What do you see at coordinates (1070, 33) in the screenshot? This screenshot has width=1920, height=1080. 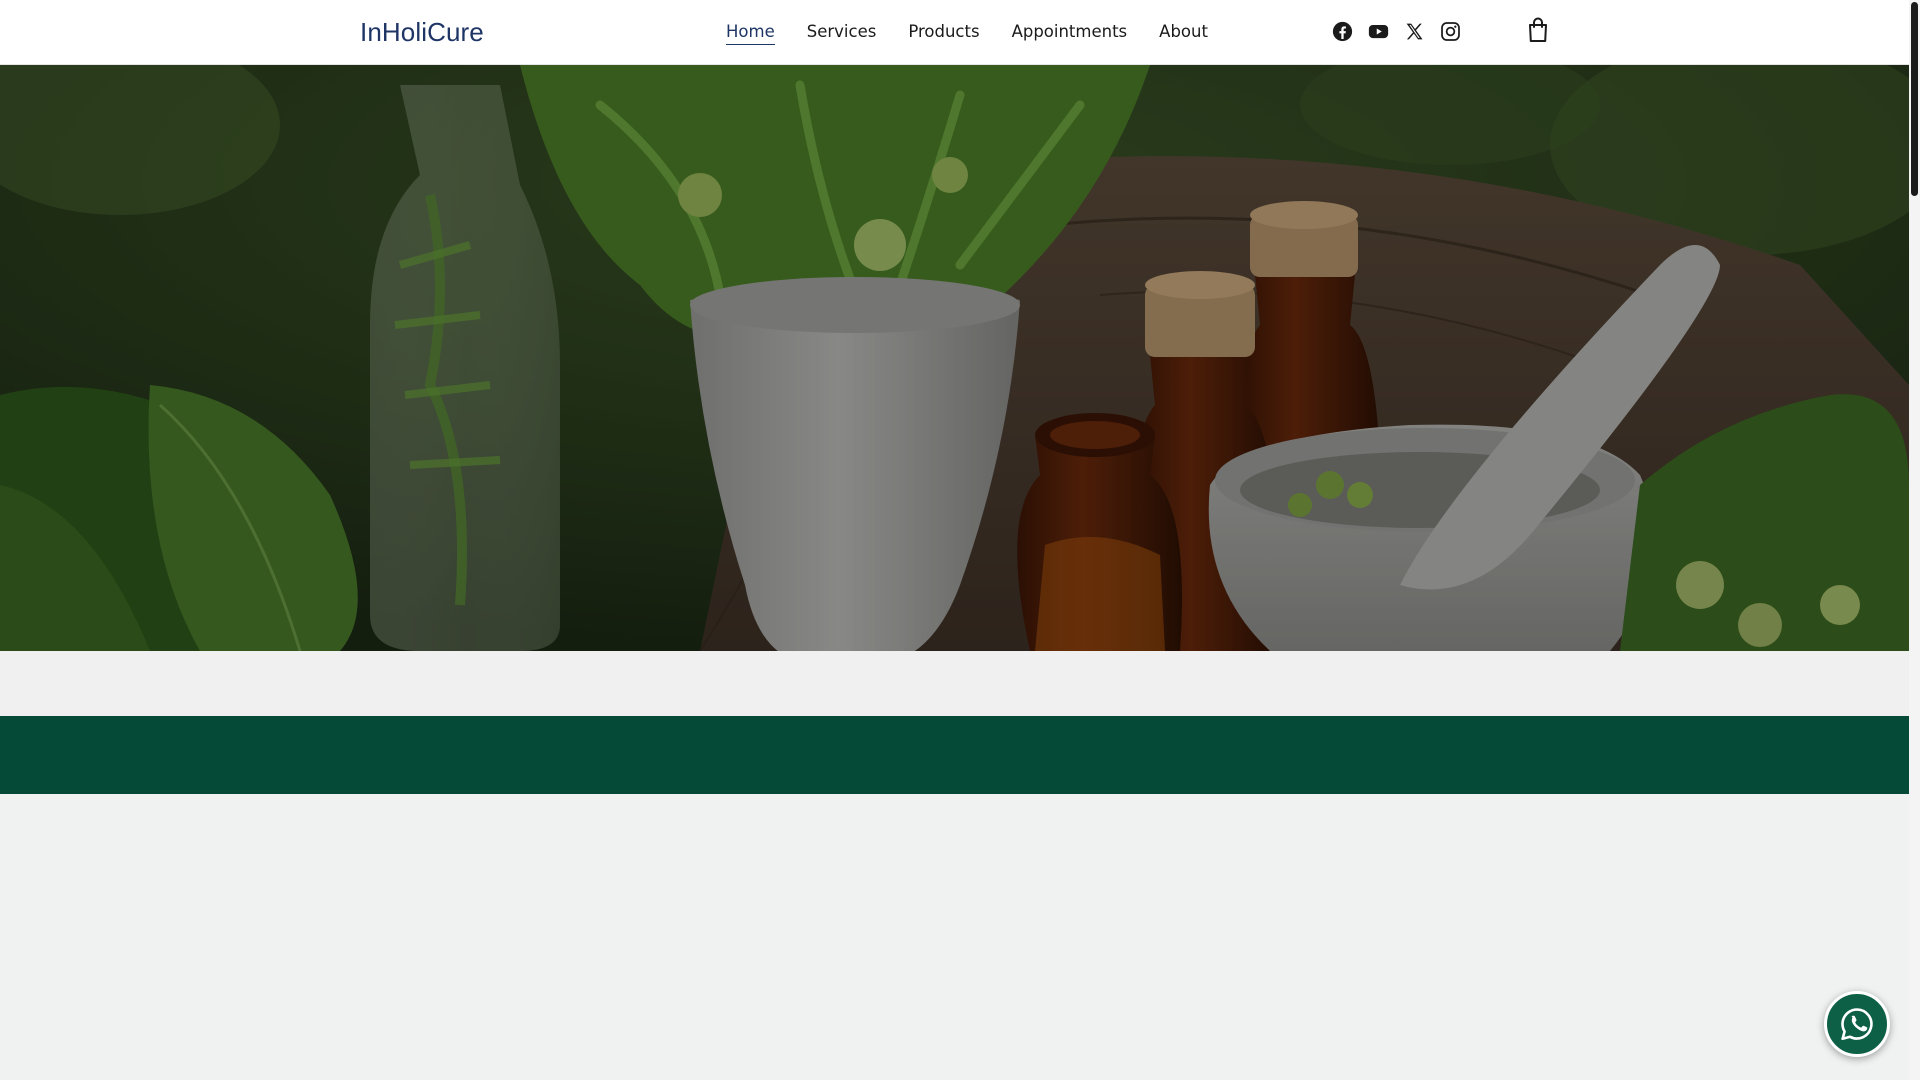 I see `nav-appointments: Appointments` at bounding box center [1070, 33].